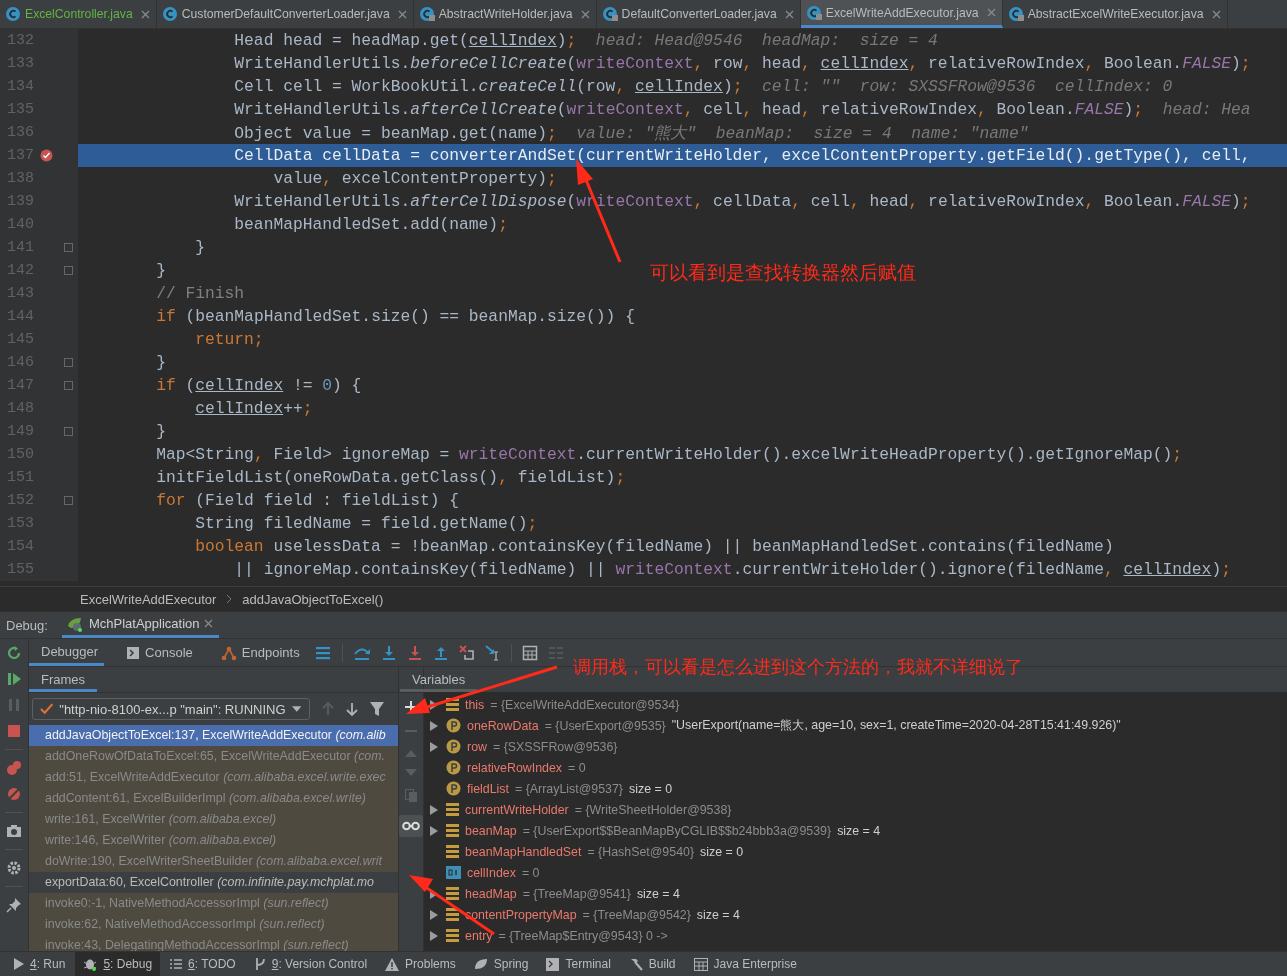 This screenshot has height=976, width=1287. What do you see at coordinates (47, 709) in the screenshot?
I see `check-icon` at bounding box center [47, 709].